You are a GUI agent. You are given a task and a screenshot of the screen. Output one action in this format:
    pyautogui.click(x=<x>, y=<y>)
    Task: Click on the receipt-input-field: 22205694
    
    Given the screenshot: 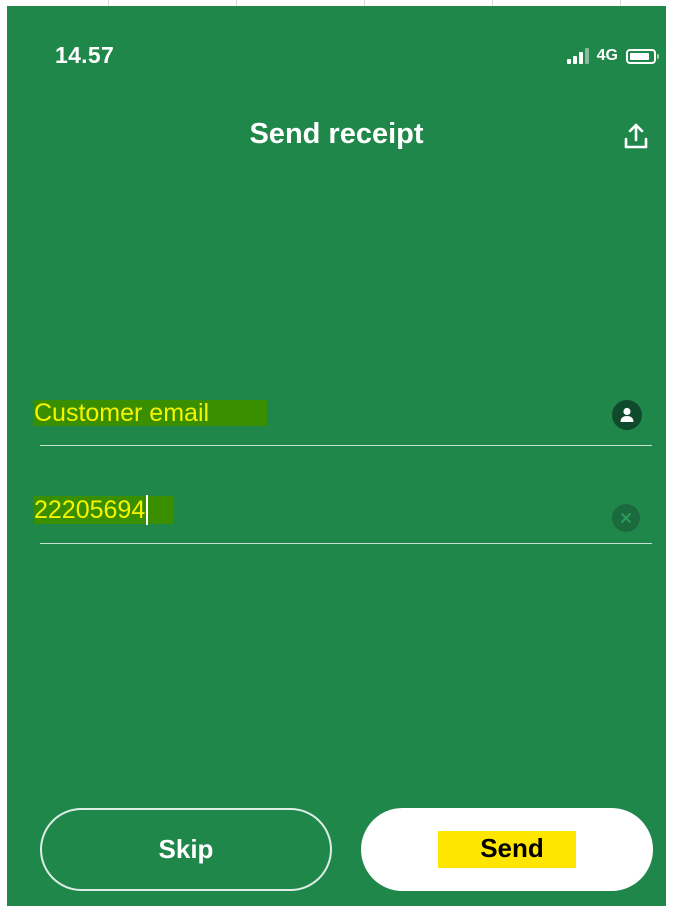 What is the action you would take?
    pyautogui.click(x=343, y=519)
    